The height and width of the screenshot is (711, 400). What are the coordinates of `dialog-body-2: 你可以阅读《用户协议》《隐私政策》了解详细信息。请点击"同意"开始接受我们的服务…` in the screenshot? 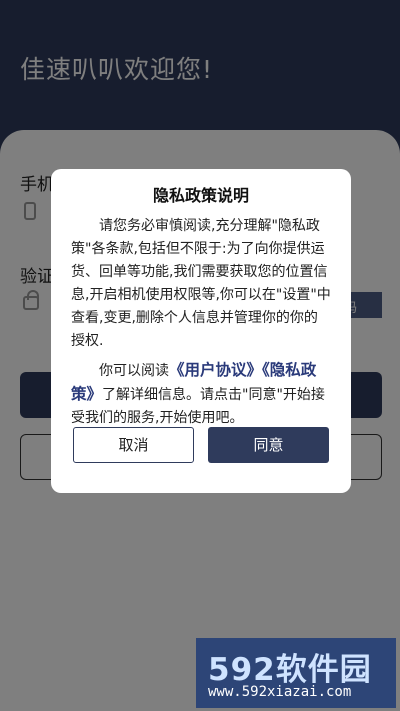 It's located at (201, 394).